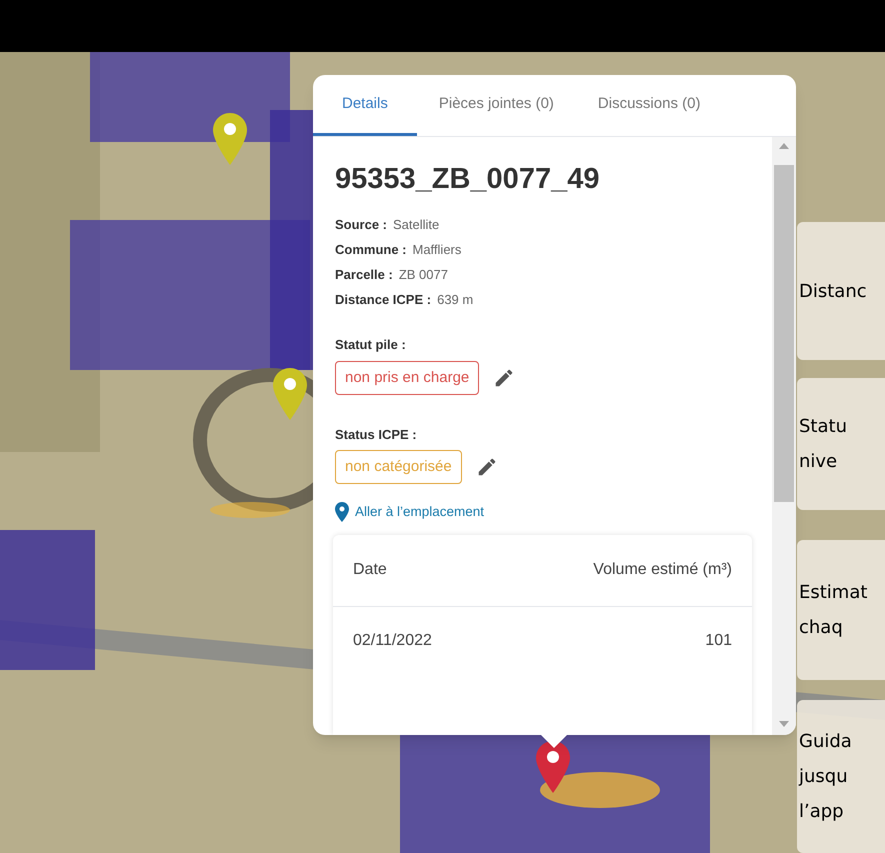 The width and height of the screenshot is (885, 853). I want to click on record-title: 95353_ZB_0077_49, so click(467, 179).